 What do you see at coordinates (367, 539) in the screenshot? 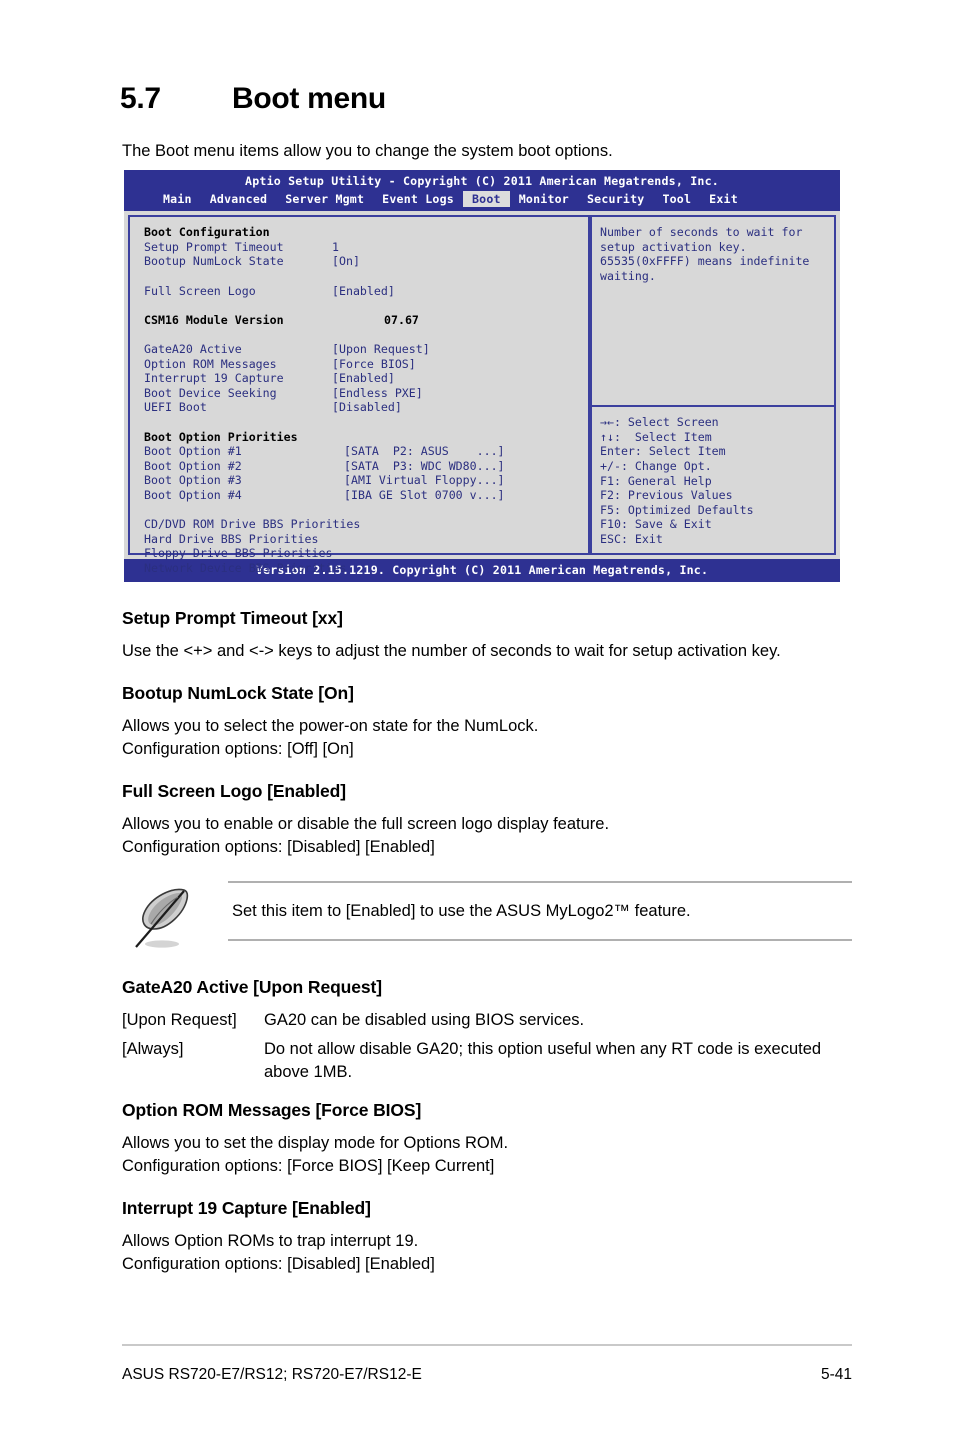
I see `bios-link-hard-drive-bbs-priorities: Hard Drive BBS Priorities` at bounding box center [367, 539].